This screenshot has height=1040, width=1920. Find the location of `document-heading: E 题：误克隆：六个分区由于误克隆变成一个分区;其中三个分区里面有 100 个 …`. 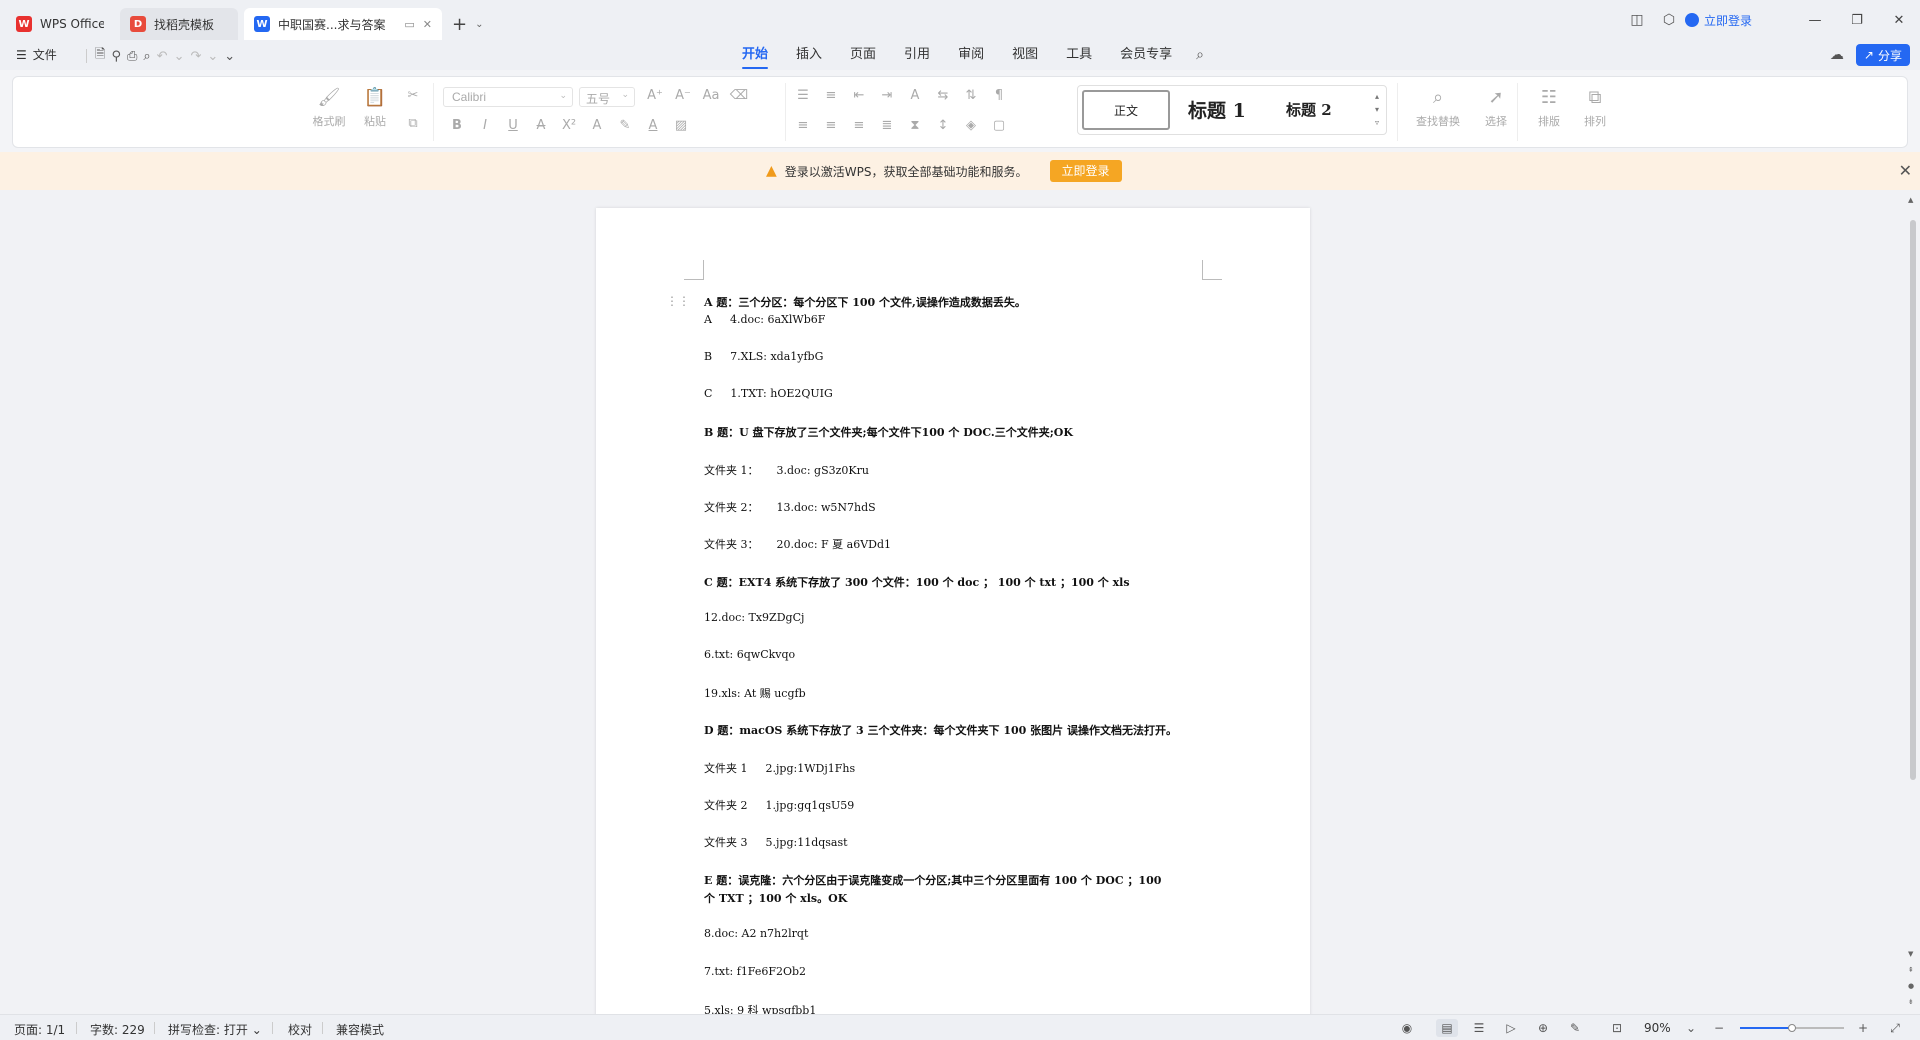

document-heading: E 题：误克隆：六个分区由于误克隆变成一个分区;其中三个分区里面有 100 个 … is located at coordinates (932, 880).